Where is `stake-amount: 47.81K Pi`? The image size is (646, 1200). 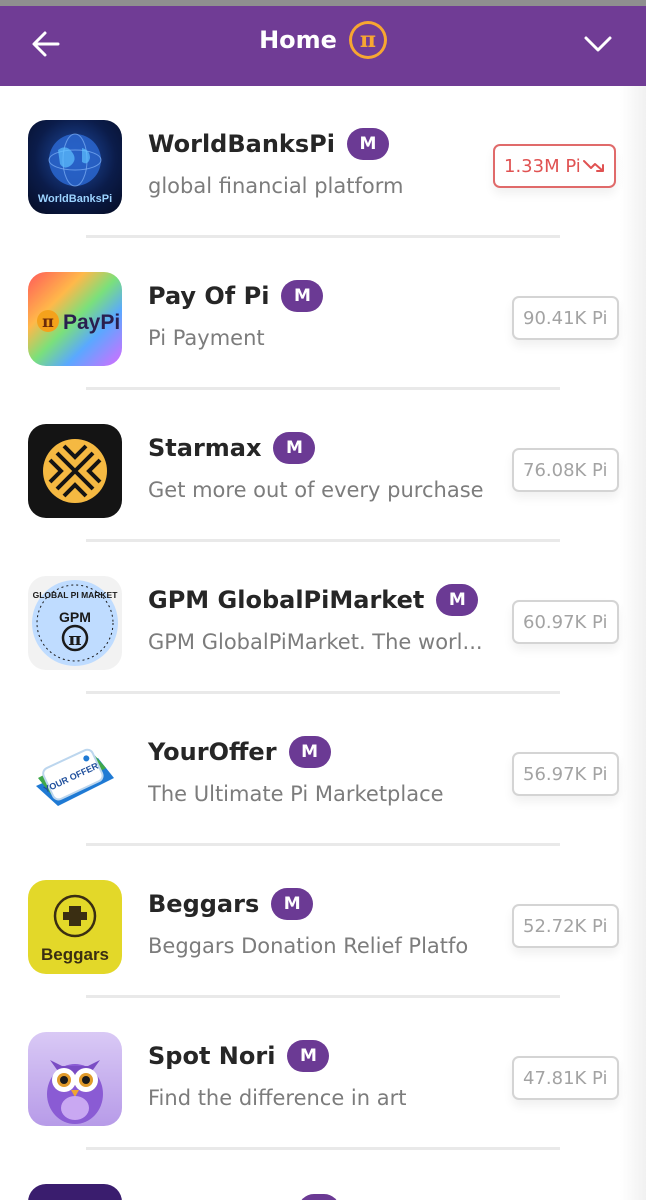 stake-amount: 47.81K Pi is located at coordinates (565, 1078).